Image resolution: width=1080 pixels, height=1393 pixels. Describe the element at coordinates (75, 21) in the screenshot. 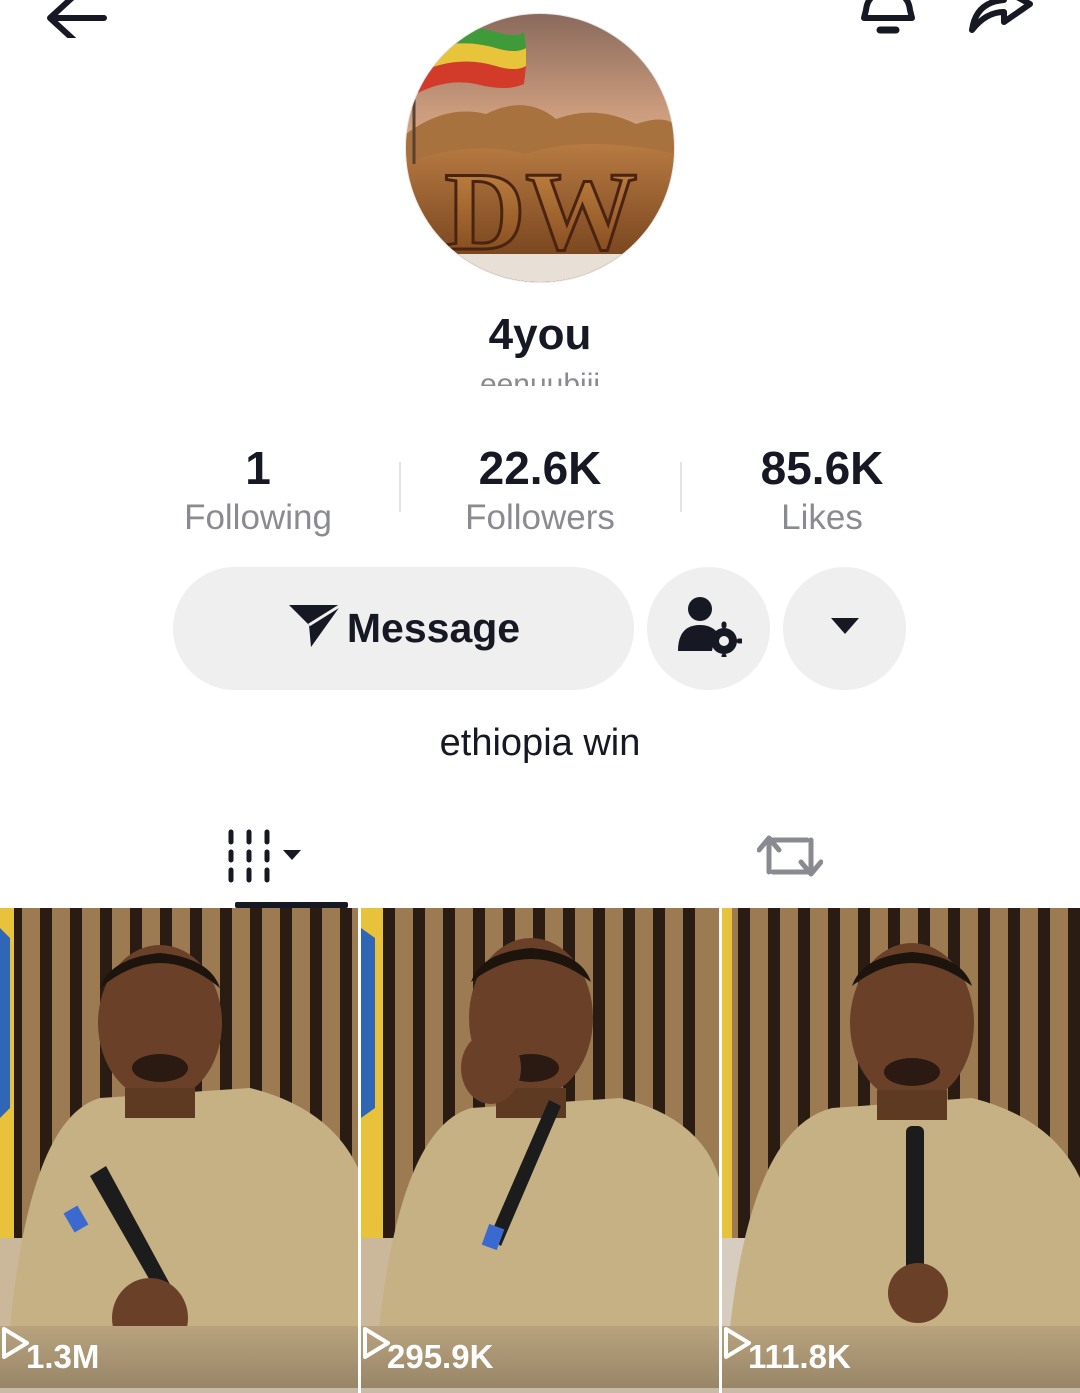

I see `back-icon` at that location.